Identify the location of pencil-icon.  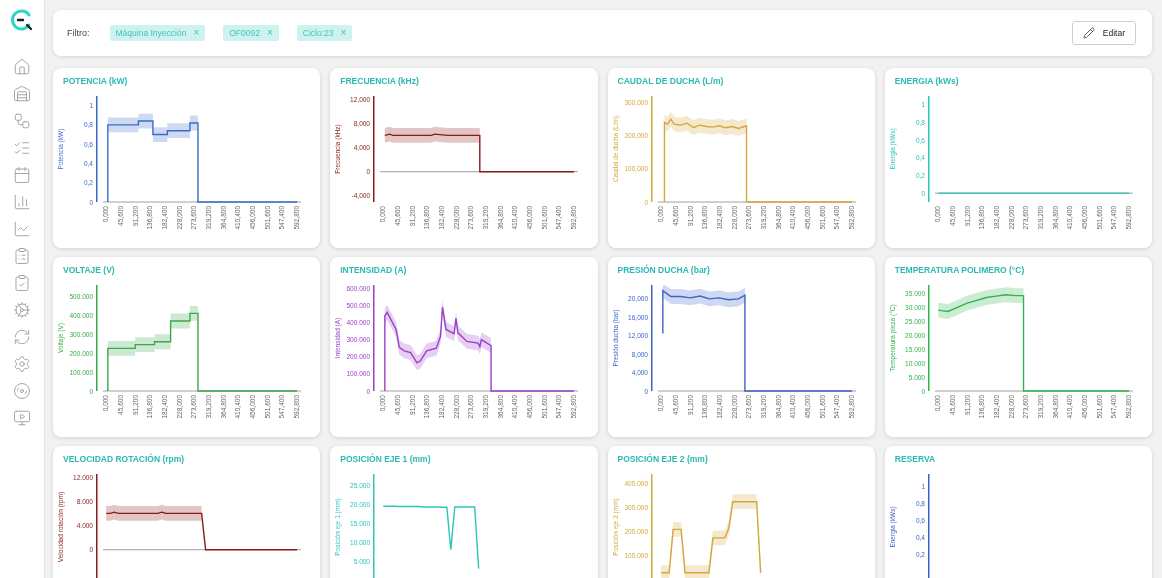
(1088, 33).